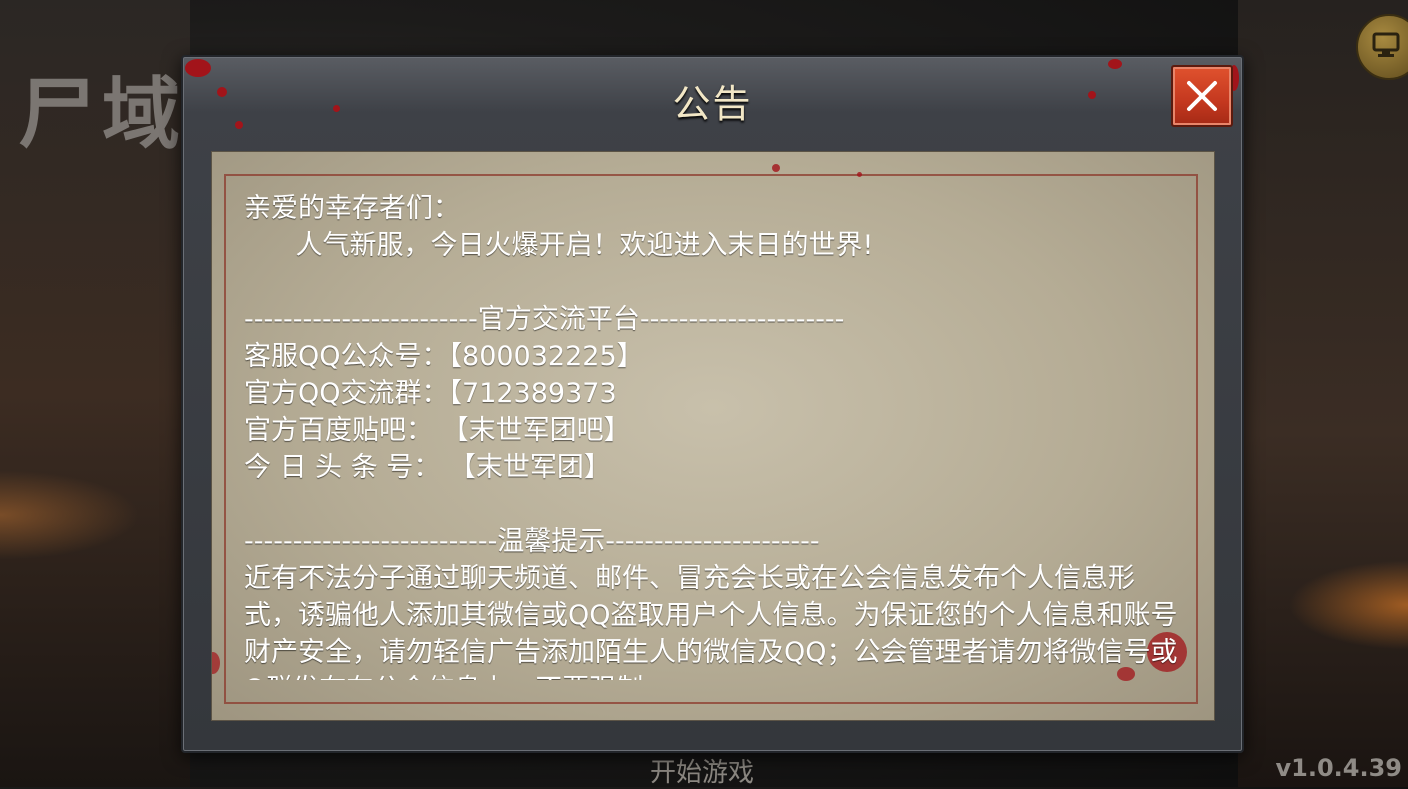  What do you see at coordinates (702, 770) in the screenshot?
I see `start-game-button: 开始游戏` at bounding box center [702, 770].